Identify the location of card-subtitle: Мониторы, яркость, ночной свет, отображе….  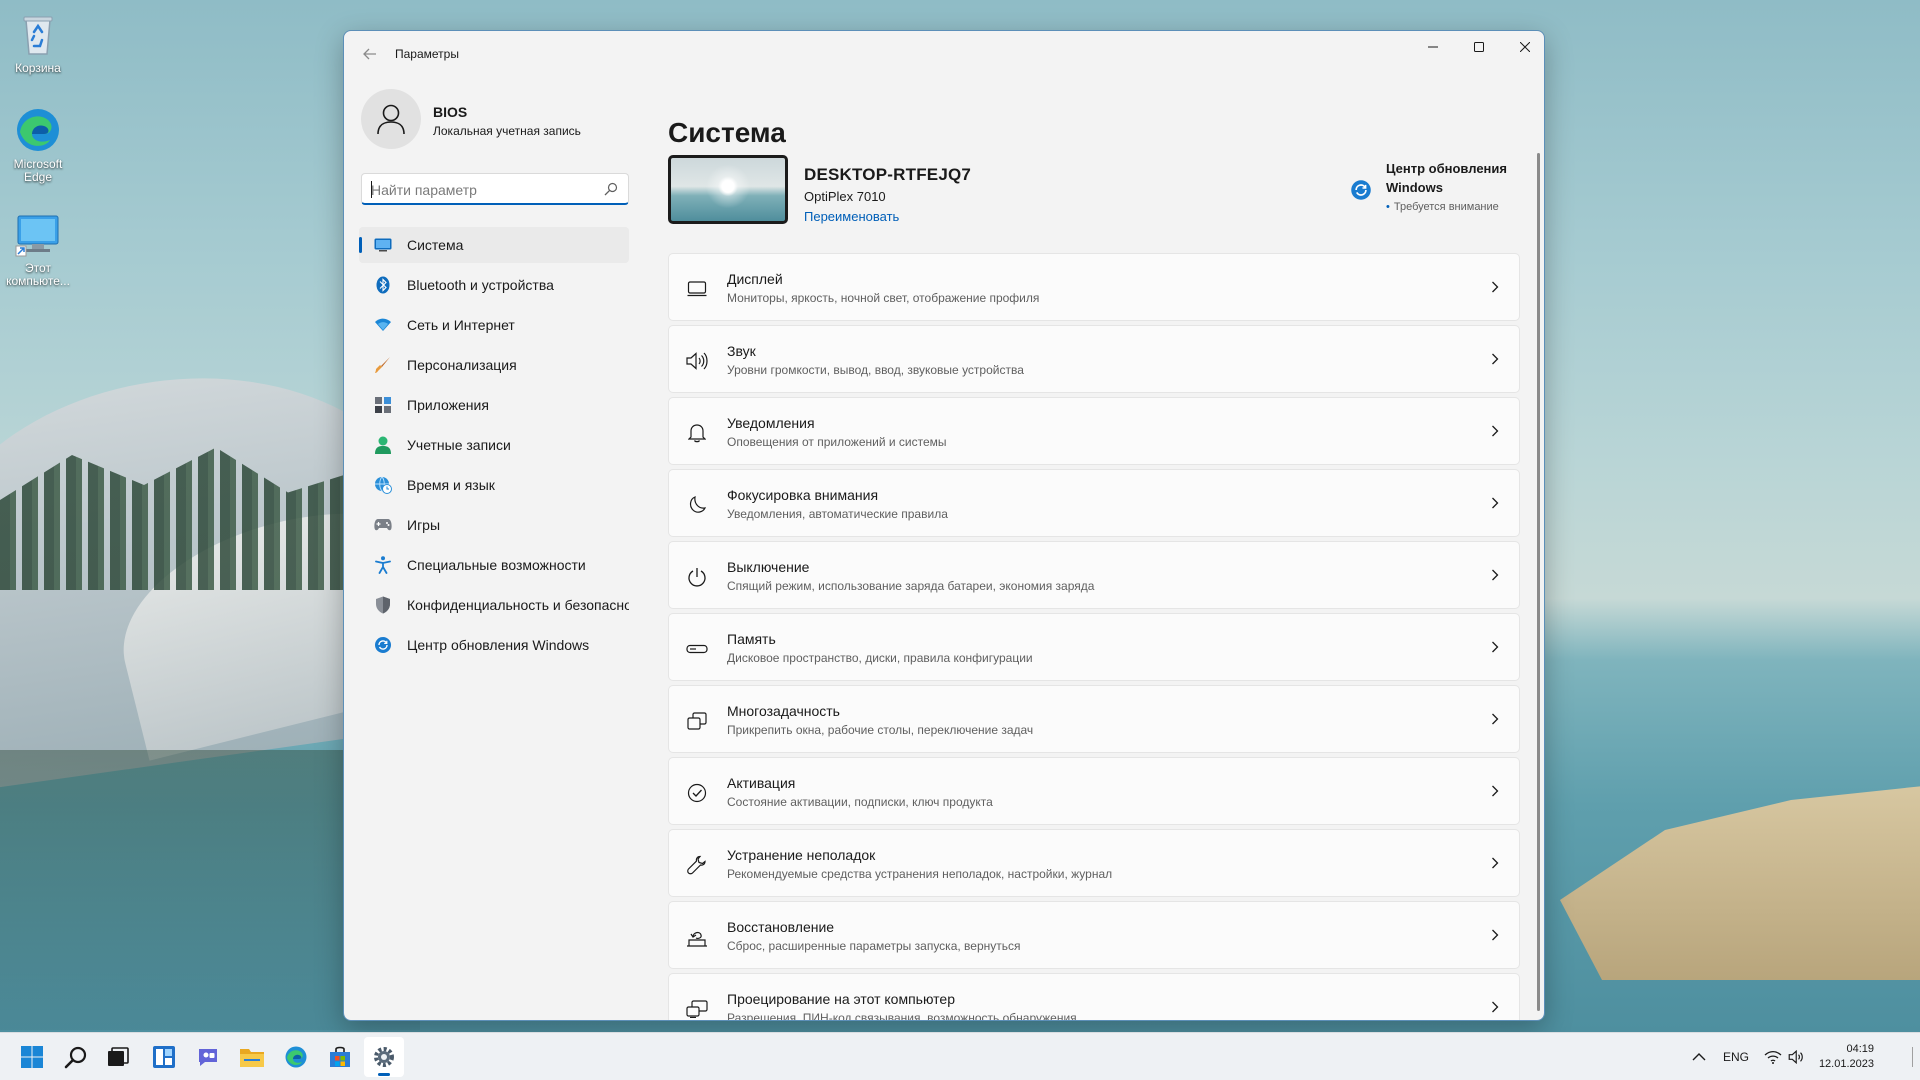
(883, 298).